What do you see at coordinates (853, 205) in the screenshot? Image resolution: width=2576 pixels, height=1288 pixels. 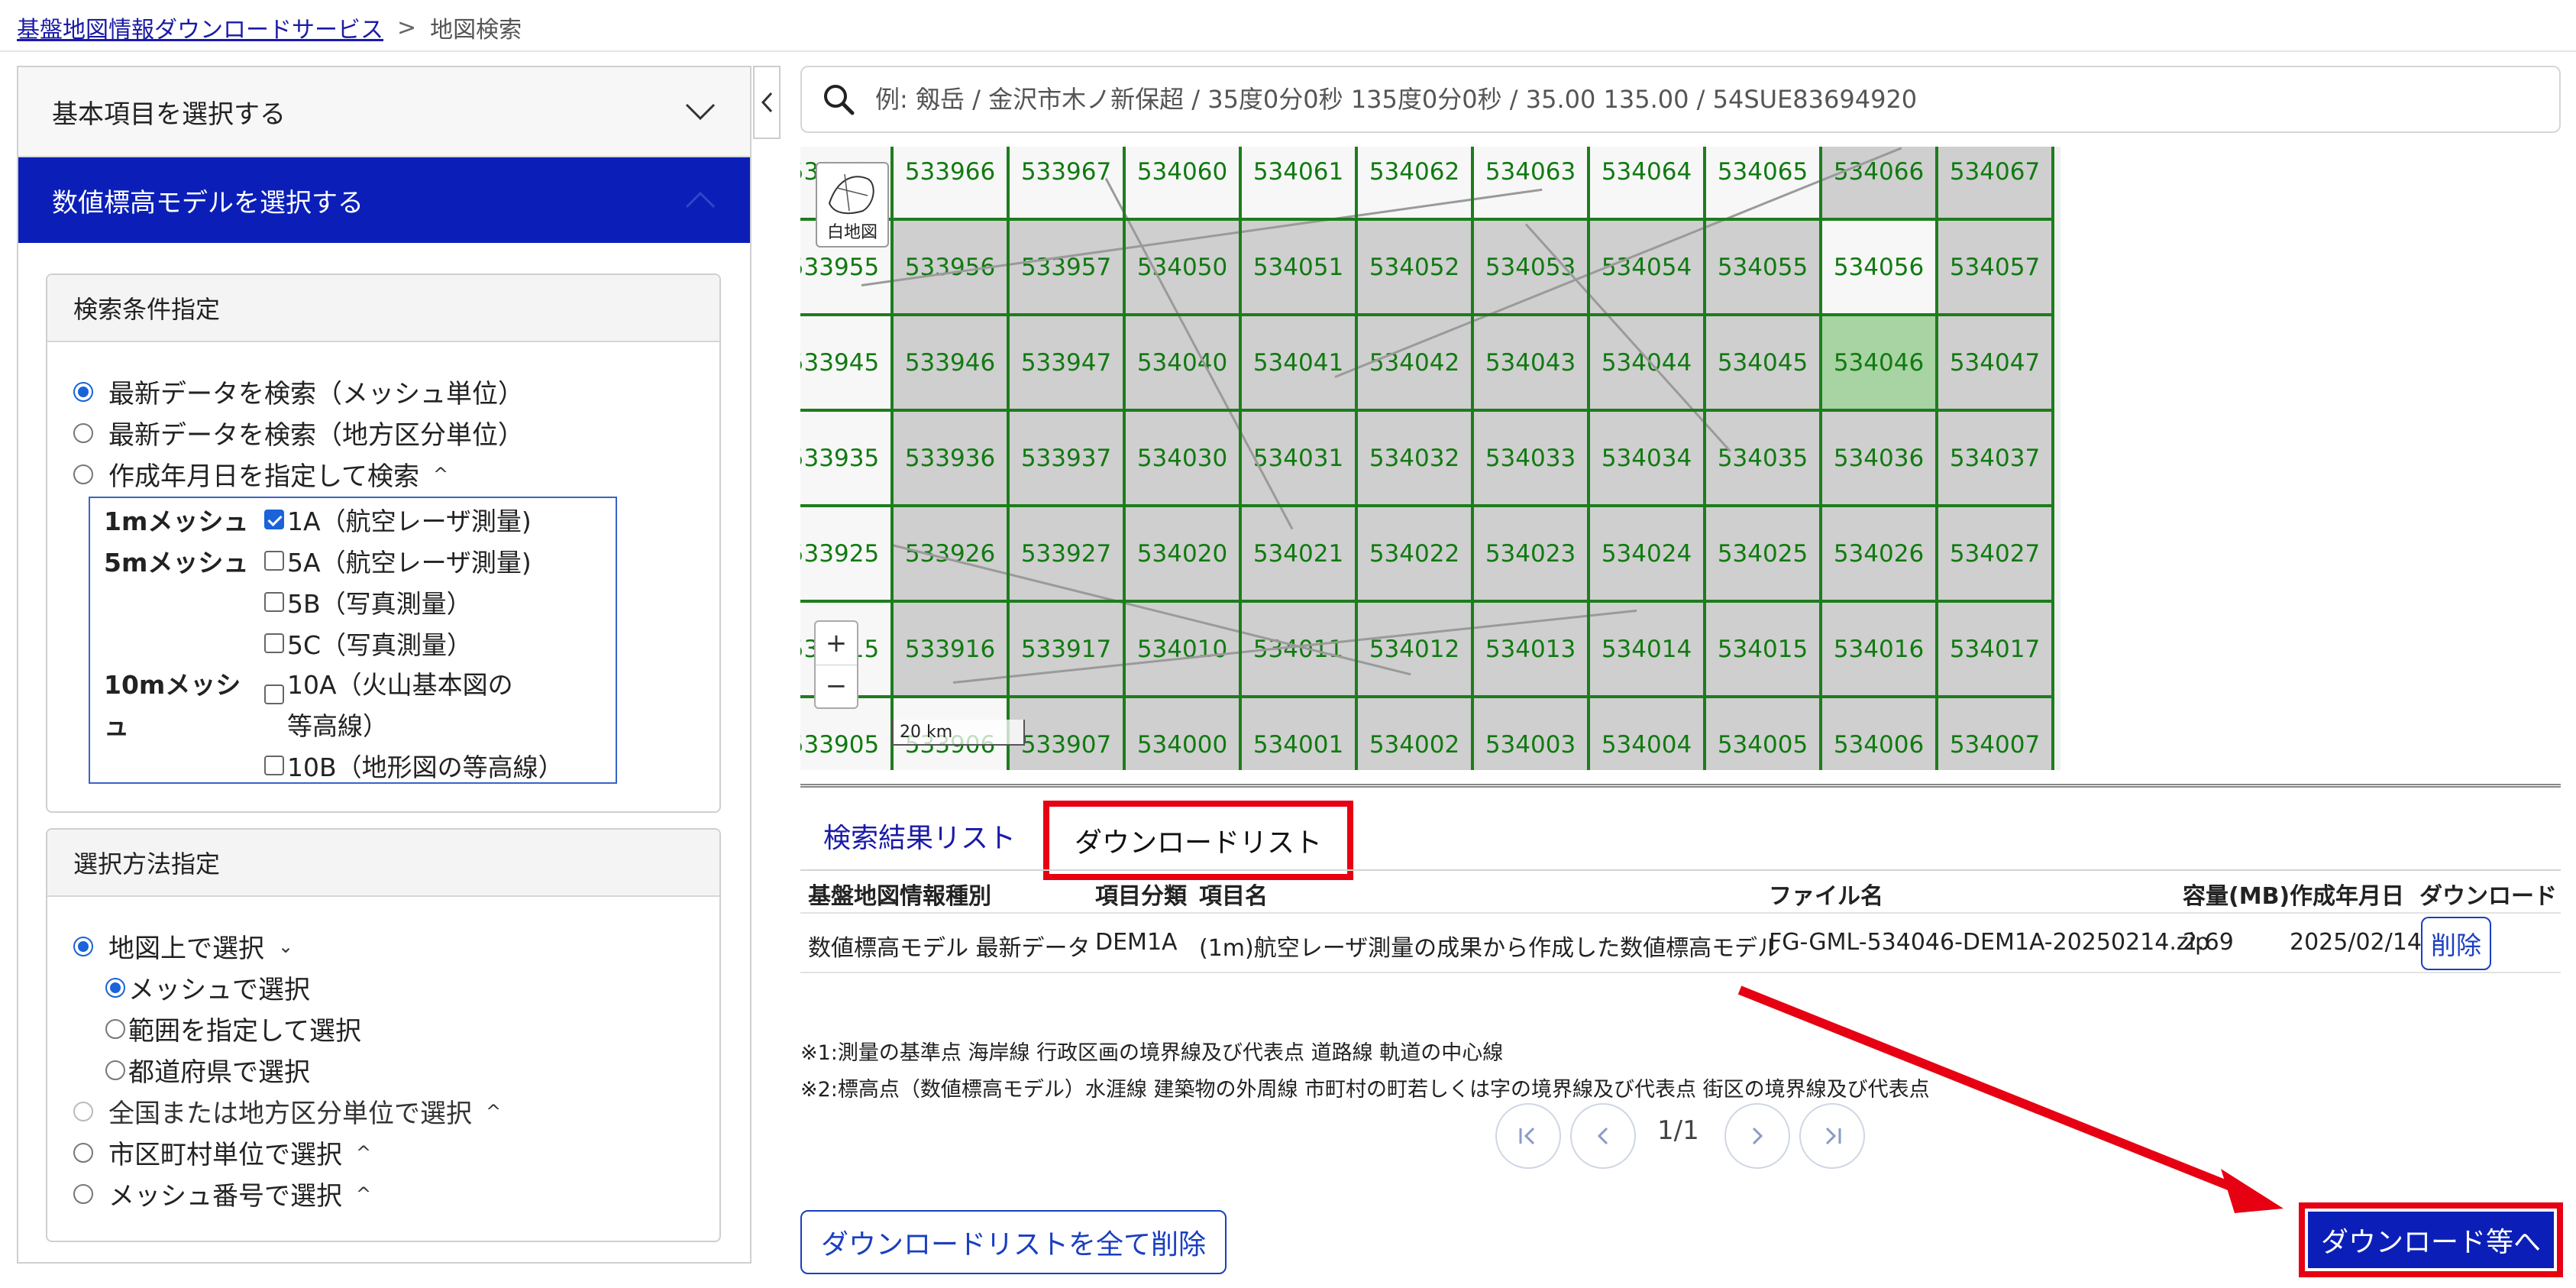 I see `basemap-switch-button: 白地図` at bounding box center [853, 205].